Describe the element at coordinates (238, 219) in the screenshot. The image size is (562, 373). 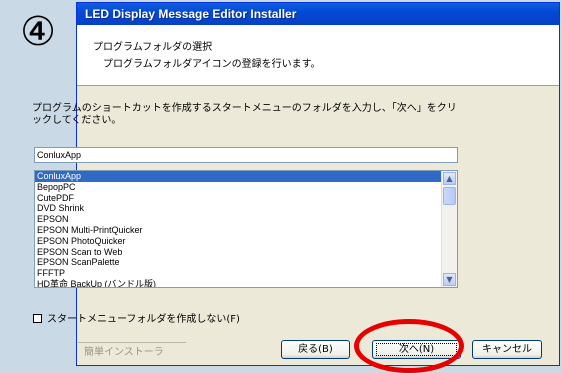
I see `list-item: EPSON` at that location.